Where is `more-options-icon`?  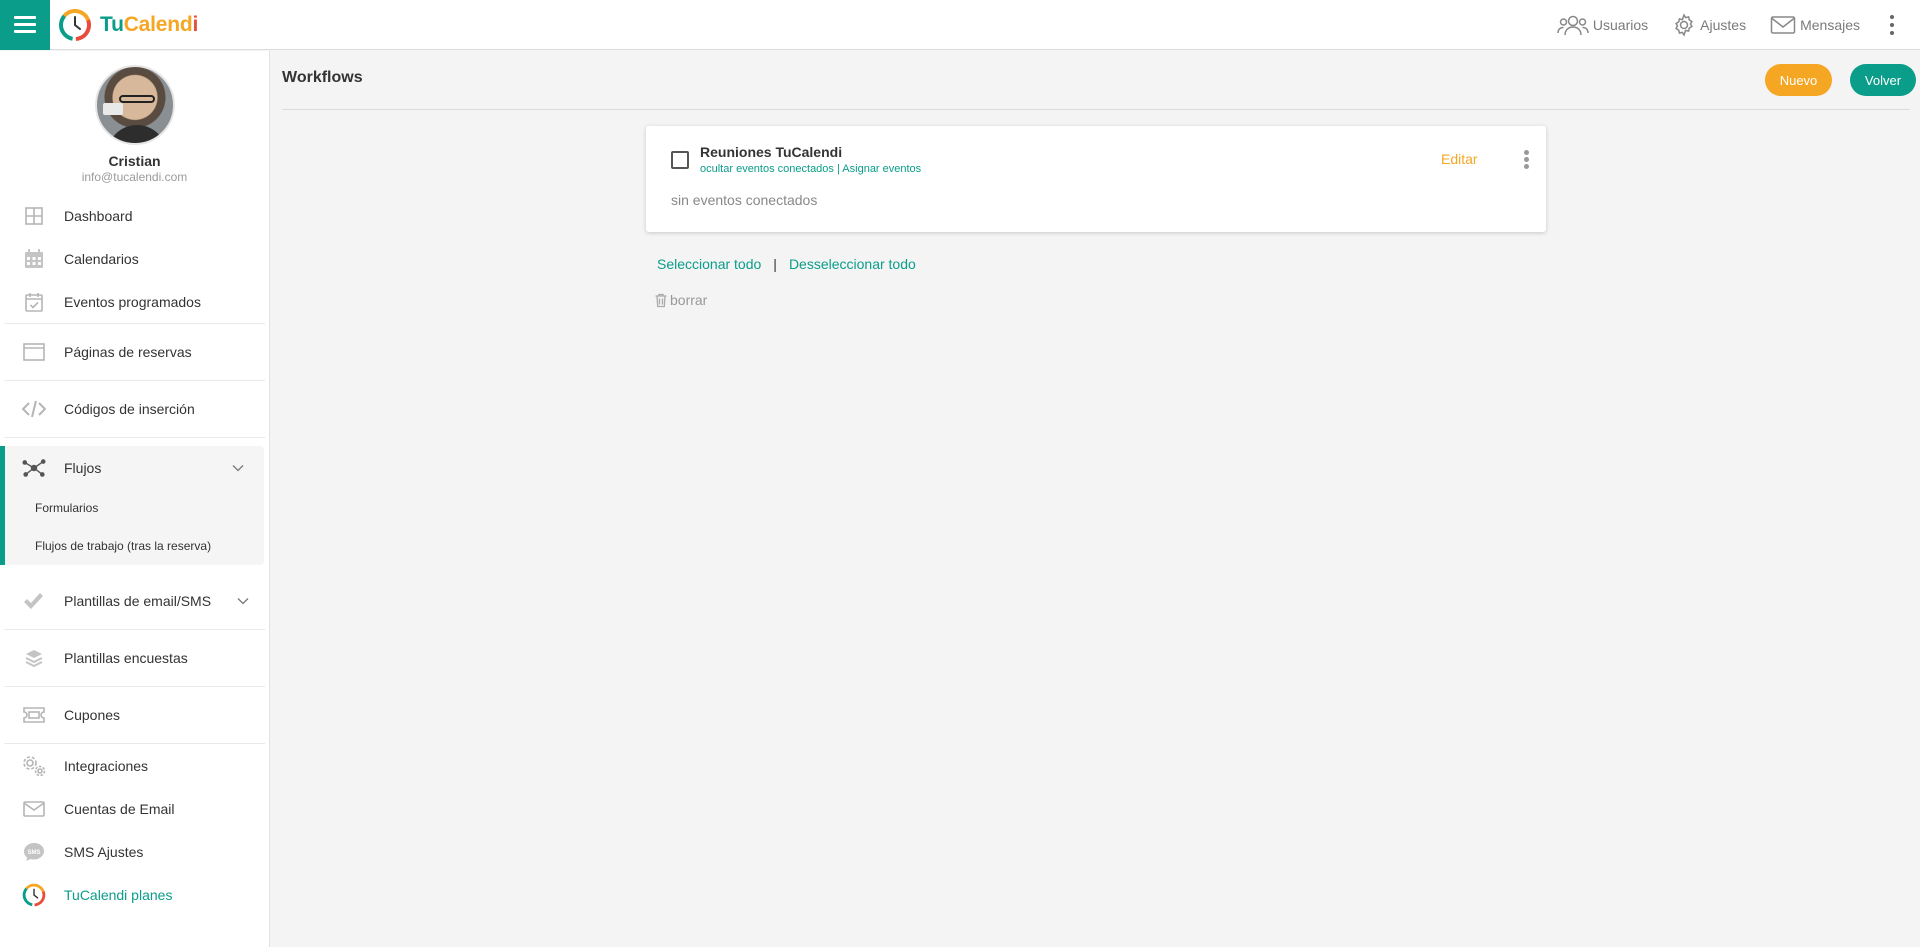
more-options-icon is located at coordinates (1892, 25).